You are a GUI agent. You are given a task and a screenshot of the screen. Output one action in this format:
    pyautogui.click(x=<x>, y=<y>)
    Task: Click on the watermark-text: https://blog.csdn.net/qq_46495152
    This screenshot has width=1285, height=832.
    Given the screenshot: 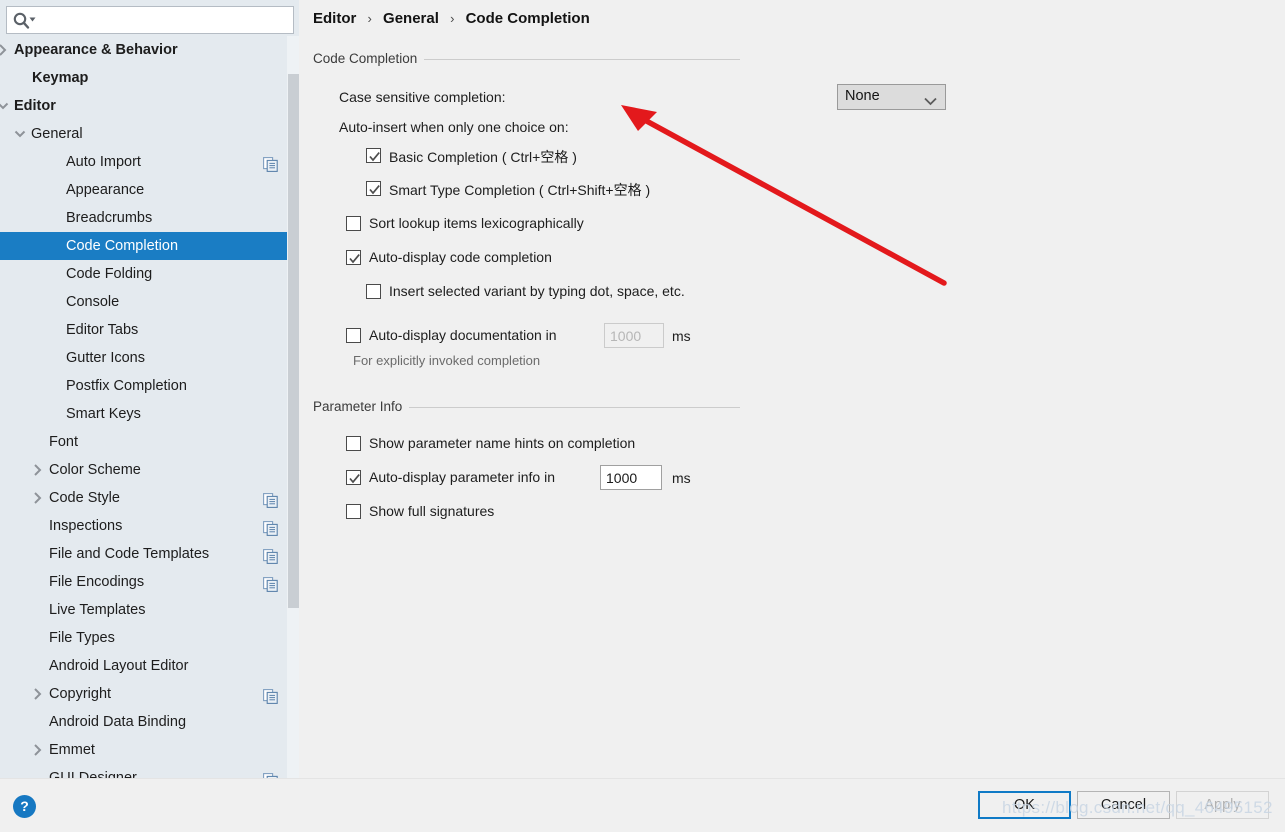 What is the action you would take?
    pyautogui.click(x=1137, y=807)
    